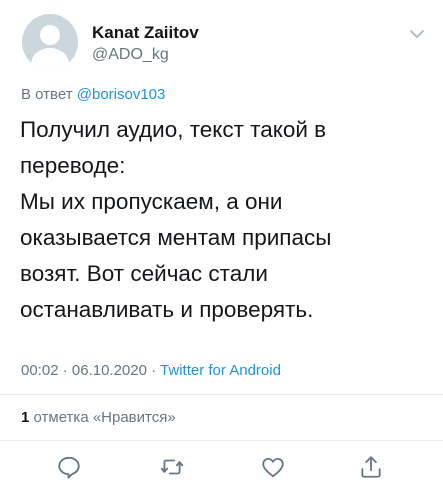 The image size is (443, 500). I want to click on tweet-text-line: возят. Вот сейчас стали, so click(144, 273).